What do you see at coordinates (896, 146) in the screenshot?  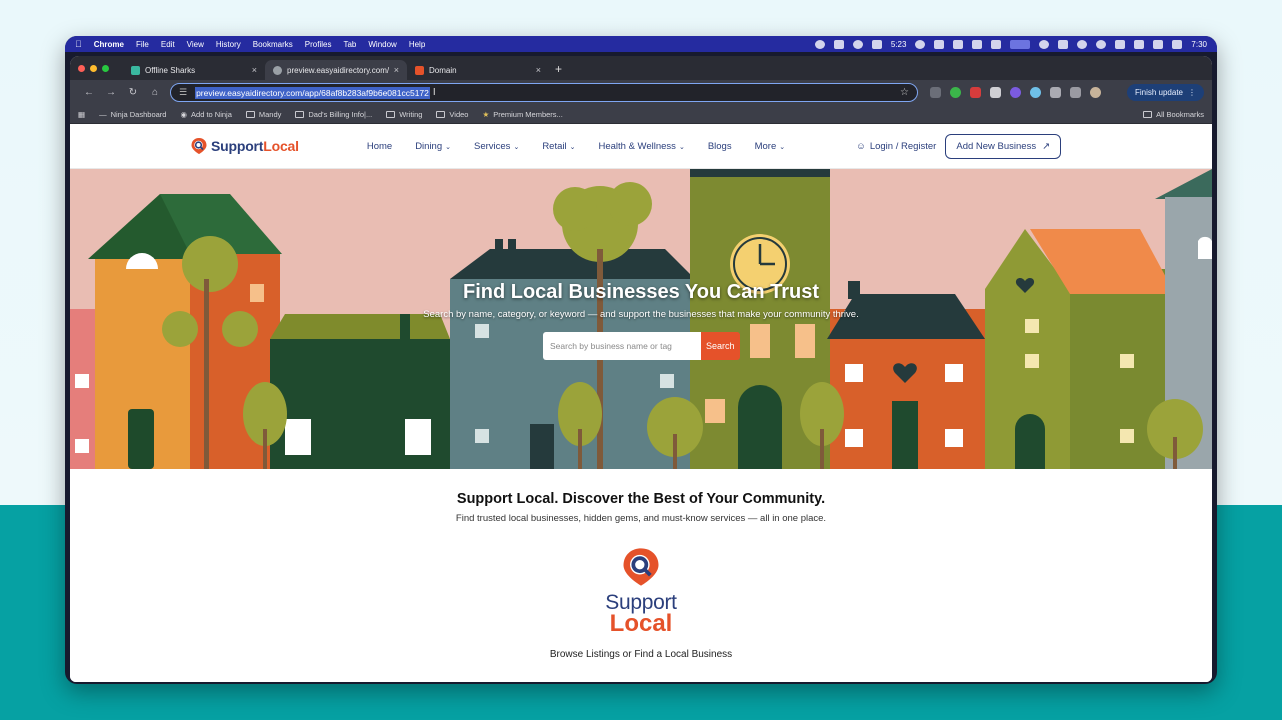 I see `login-register-link: ☺ Login / Register` at bounding box center [896, 146].